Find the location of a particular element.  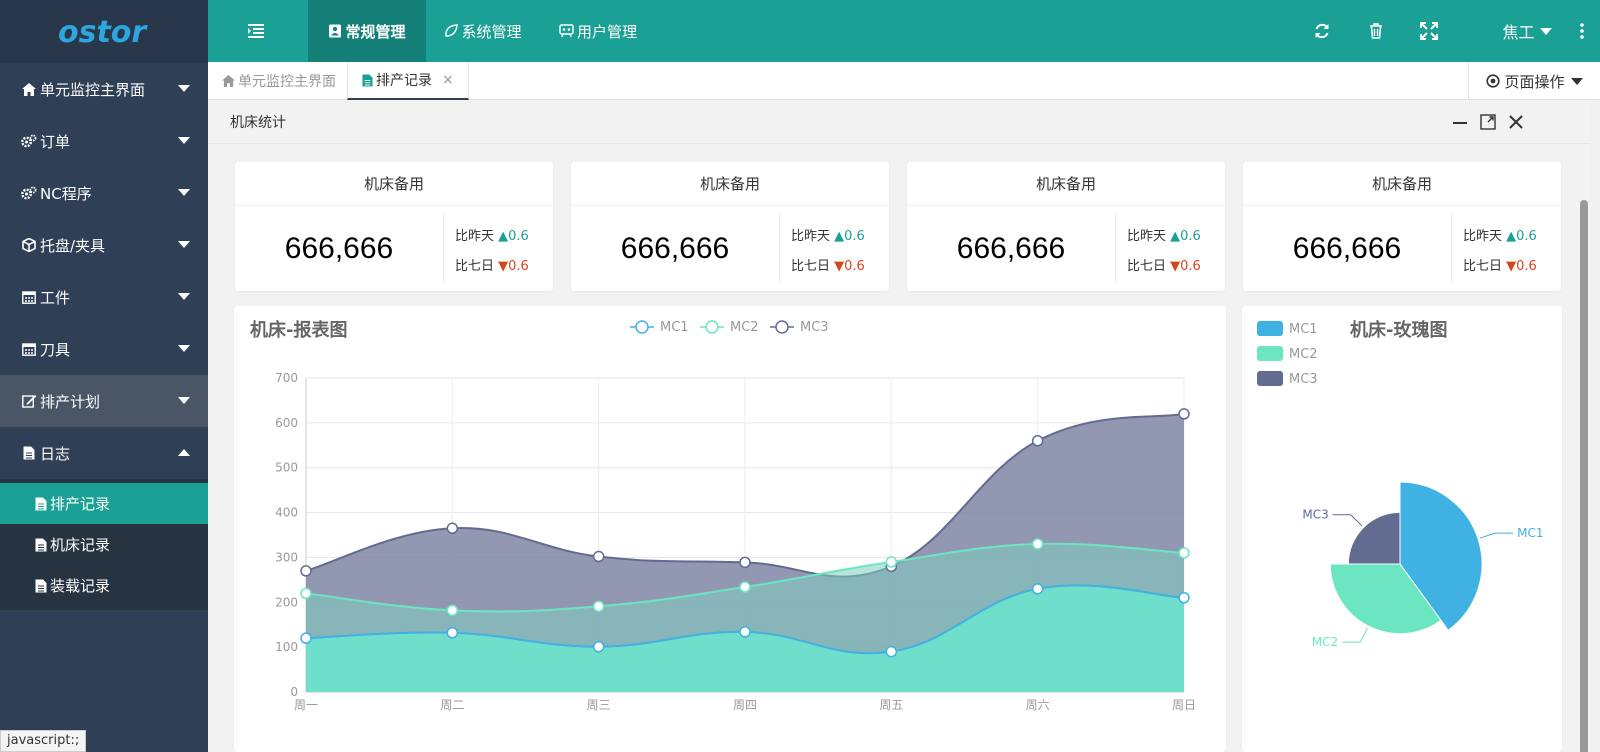

maximize-icon is located at coordinates (1488, 122).